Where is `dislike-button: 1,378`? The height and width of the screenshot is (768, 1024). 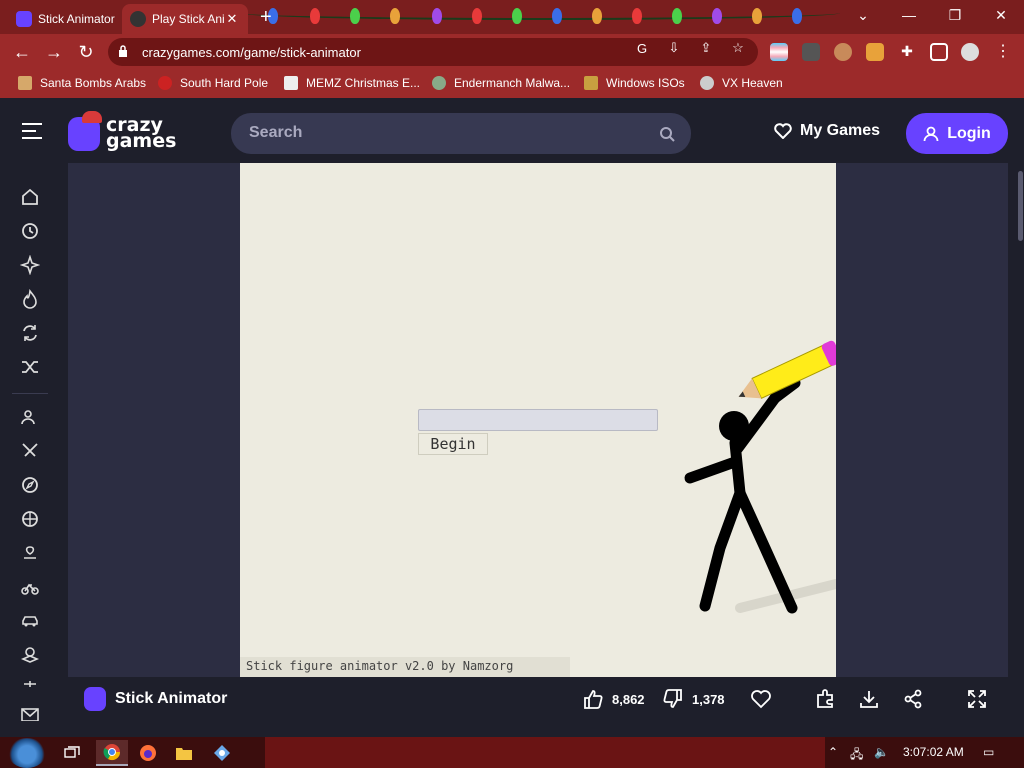 dislike-button: 1,378 is located at coordinates (693, 699).